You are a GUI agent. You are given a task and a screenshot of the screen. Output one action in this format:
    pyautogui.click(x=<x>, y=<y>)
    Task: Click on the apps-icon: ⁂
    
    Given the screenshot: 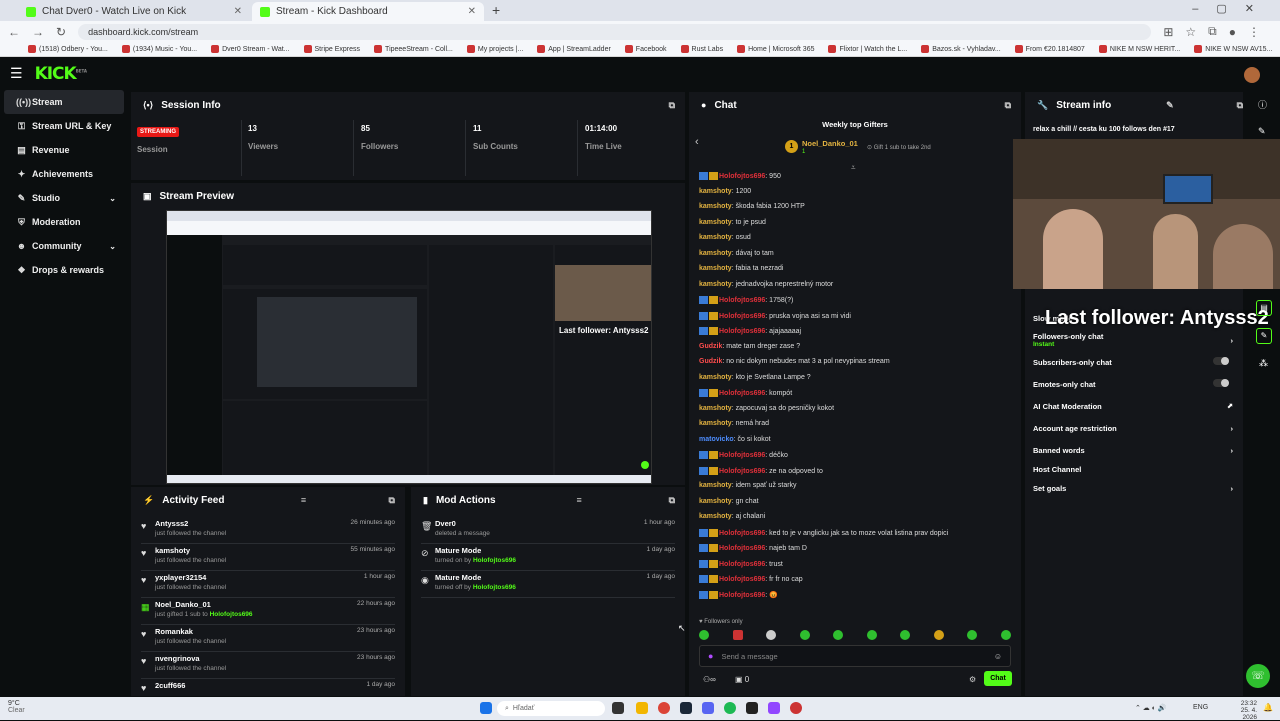 What is the action you would take?
    pyautogui.click(x=1263, y=363)
    